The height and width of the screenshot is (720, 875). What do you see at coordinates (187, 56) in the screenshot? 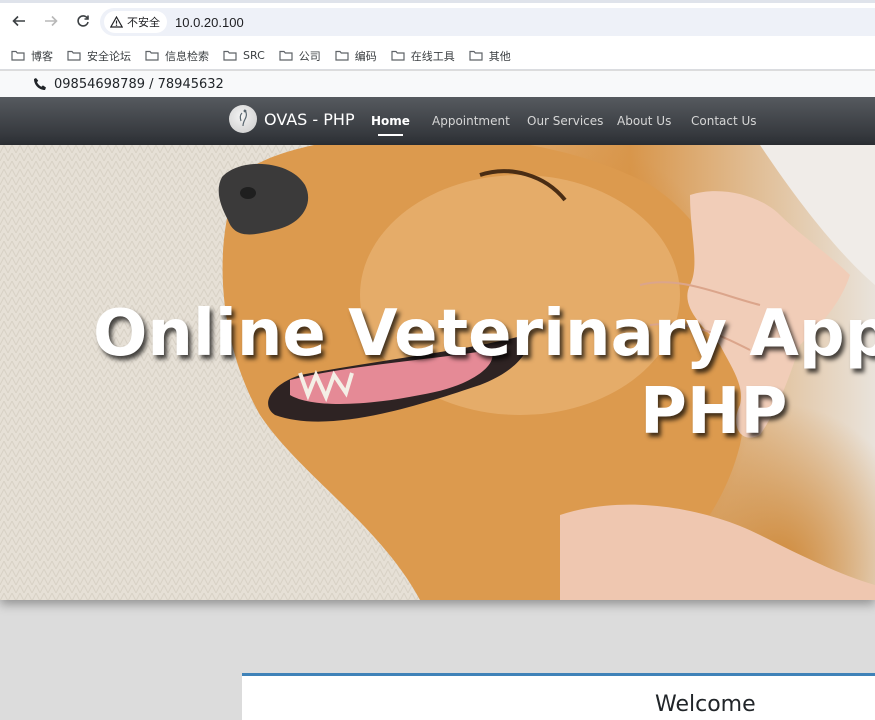
I see `bookmark-label: 信息检索` at bounding box center [187, 56].